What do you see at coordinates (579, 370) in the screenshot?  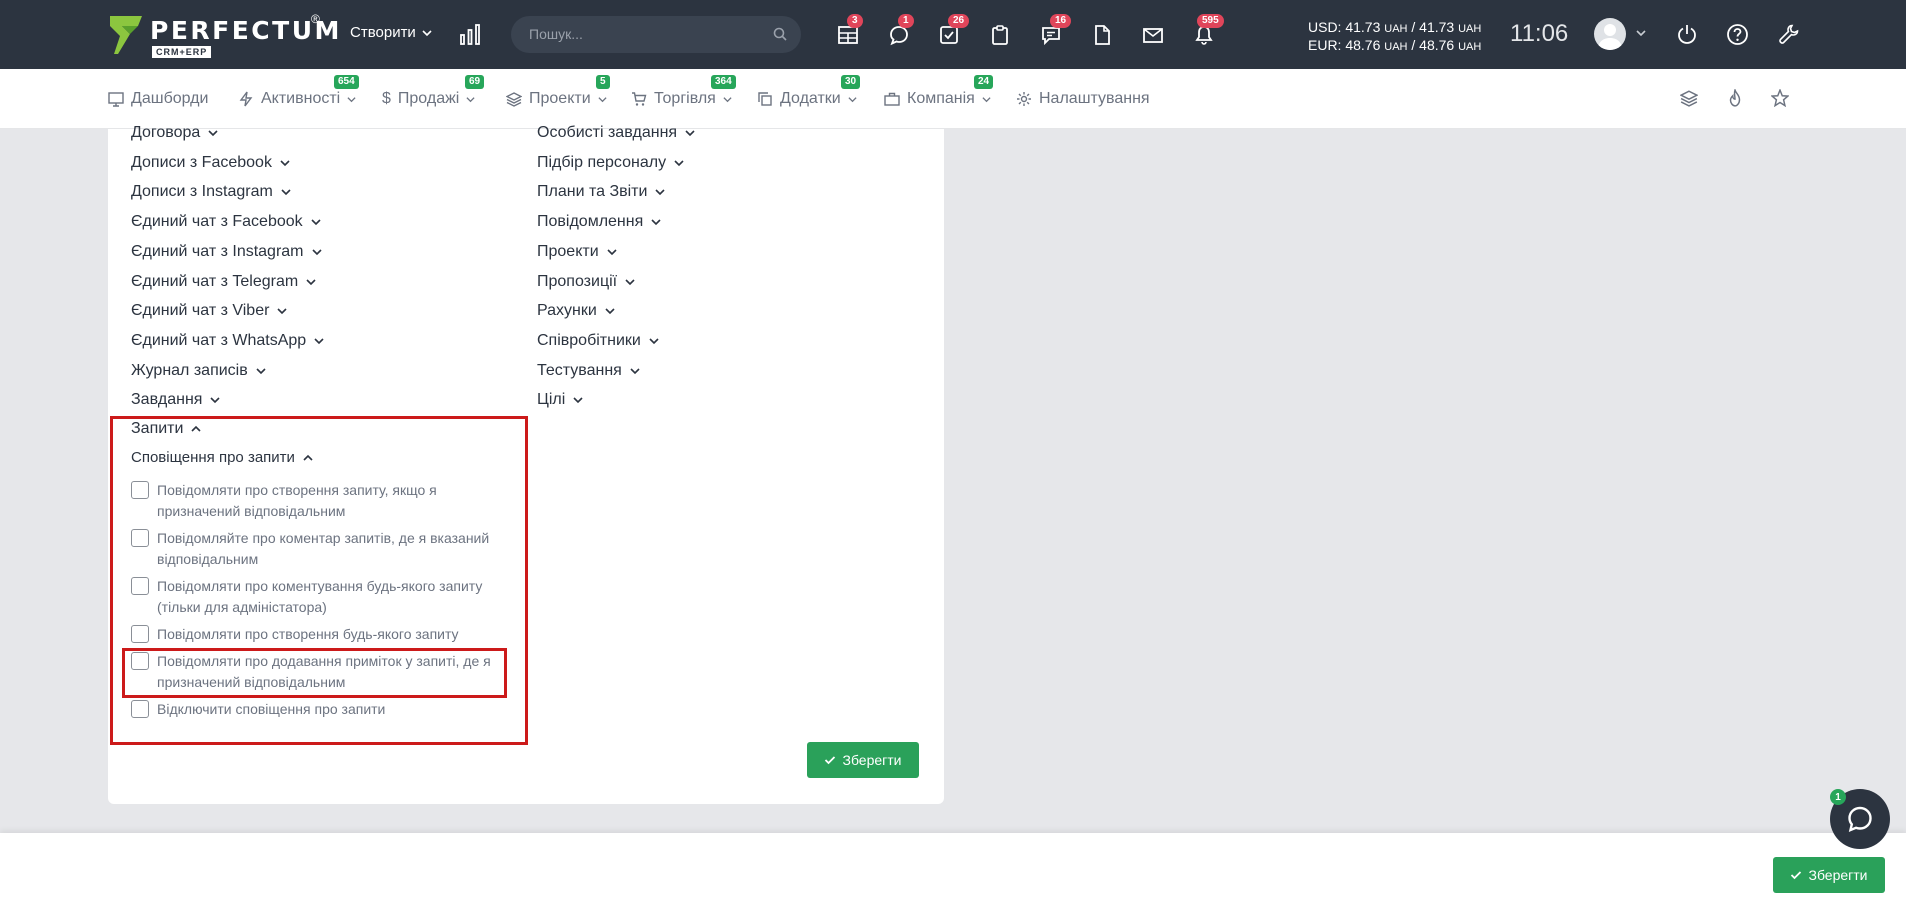 I see `setting-group-label: Тестування` at bounding box center [579, 370].